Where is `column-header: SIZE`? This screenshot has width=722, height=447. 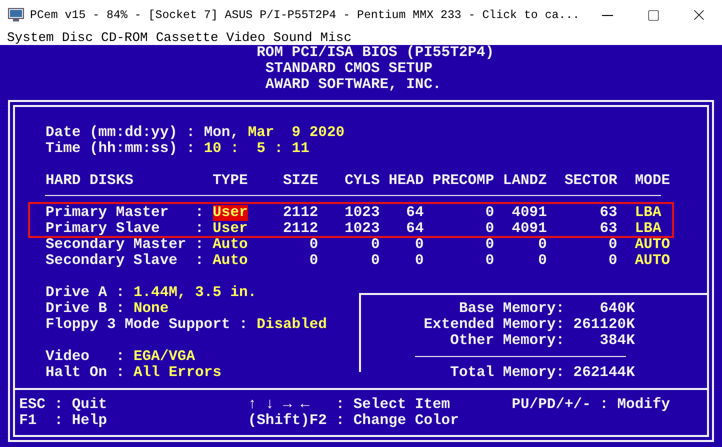
column-header: SIZE is located at coordinates (300, 181).